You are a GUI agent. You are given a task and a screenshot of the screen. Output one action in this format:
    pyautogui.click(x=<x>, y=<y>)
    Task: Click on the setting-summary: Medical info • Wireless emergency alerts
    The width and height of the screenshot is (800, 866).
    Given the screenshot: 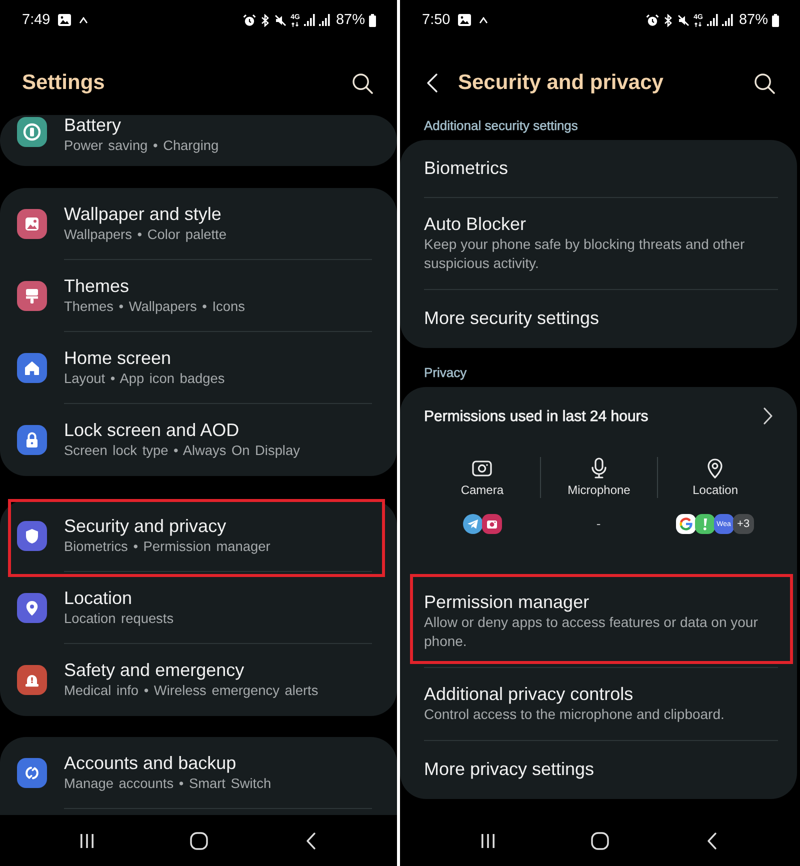 What is the action you would take?
    pyautogui.click(x=192, y=691)
    